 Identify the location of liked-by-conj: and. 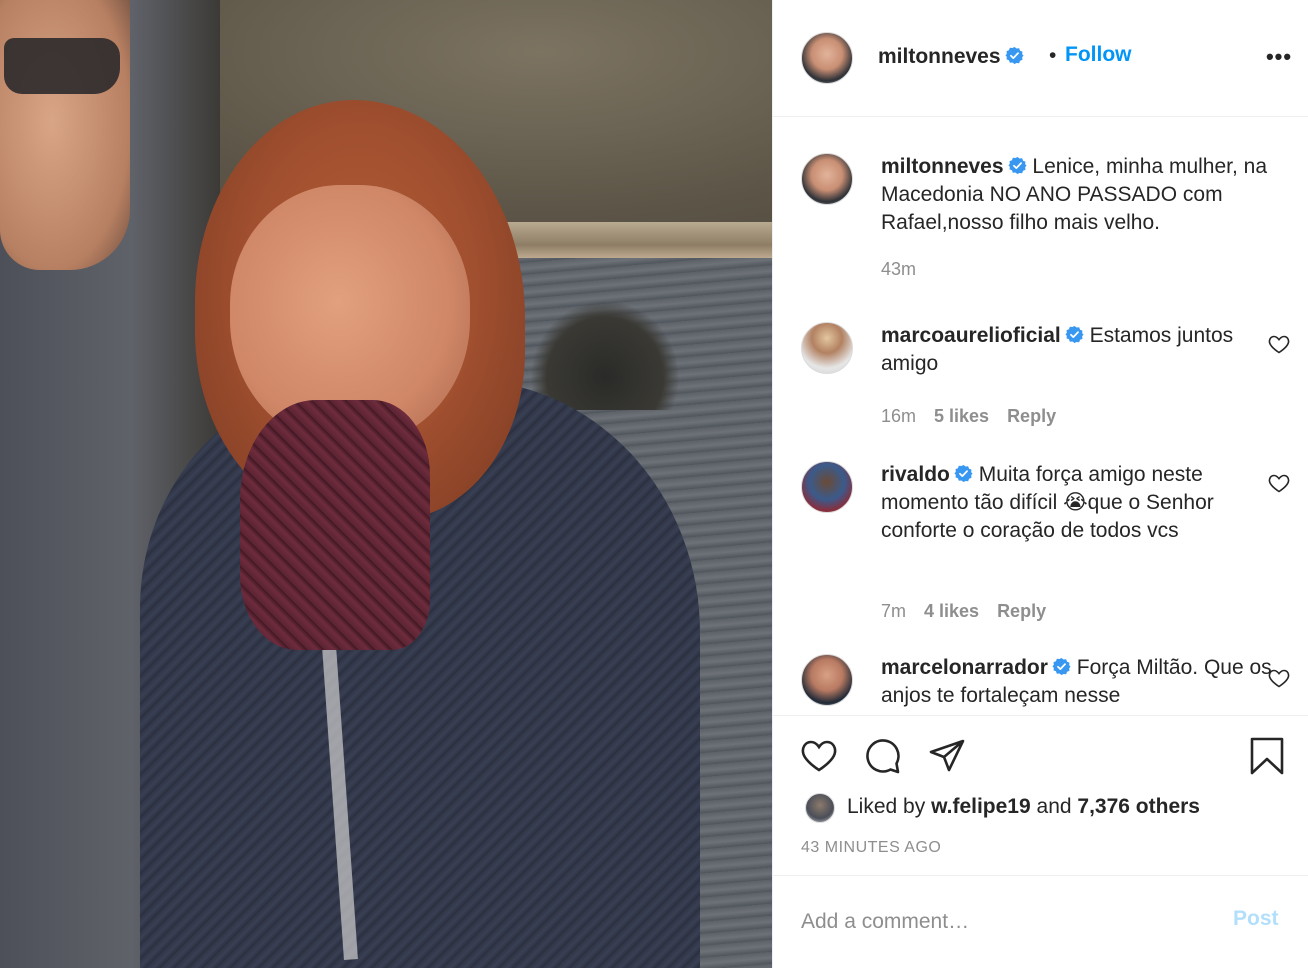
(1054, 806).